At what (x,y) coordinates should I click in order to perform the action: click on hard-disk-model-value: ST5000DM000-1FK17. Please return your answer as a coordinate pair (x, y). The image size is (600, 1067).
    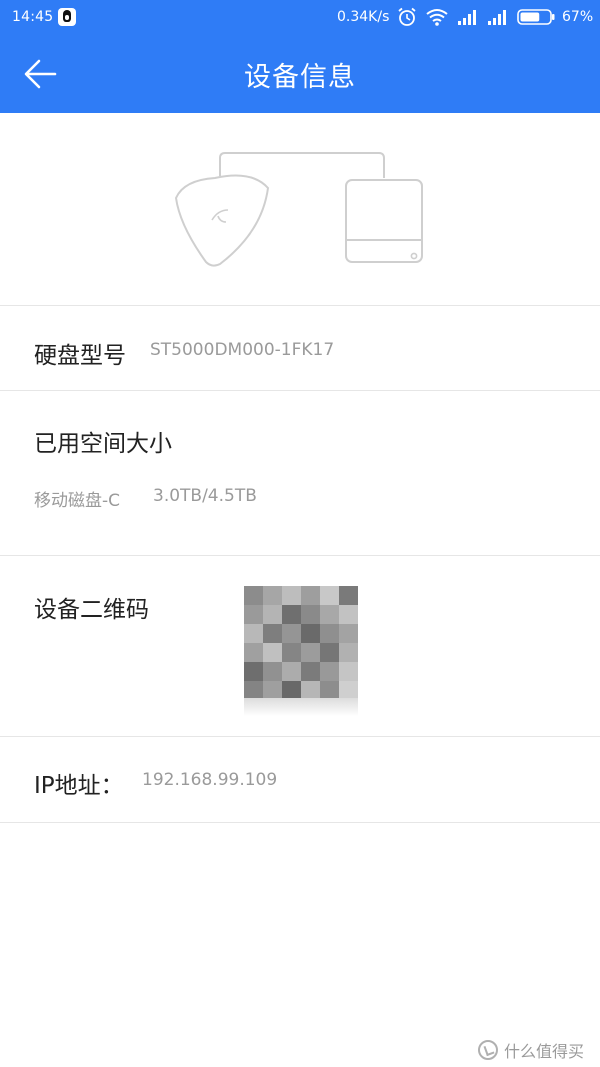
    Looking at the image, I should click on (242, 350).